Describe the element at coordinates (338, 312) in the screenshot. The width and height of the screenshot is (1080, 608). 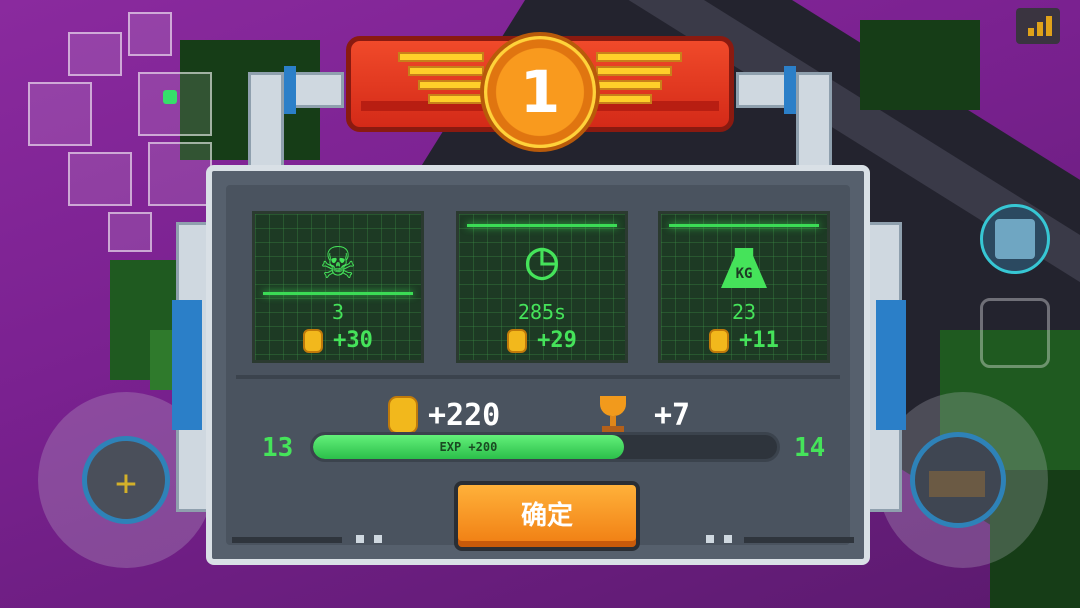
I see `kills-value: 3` at that location.